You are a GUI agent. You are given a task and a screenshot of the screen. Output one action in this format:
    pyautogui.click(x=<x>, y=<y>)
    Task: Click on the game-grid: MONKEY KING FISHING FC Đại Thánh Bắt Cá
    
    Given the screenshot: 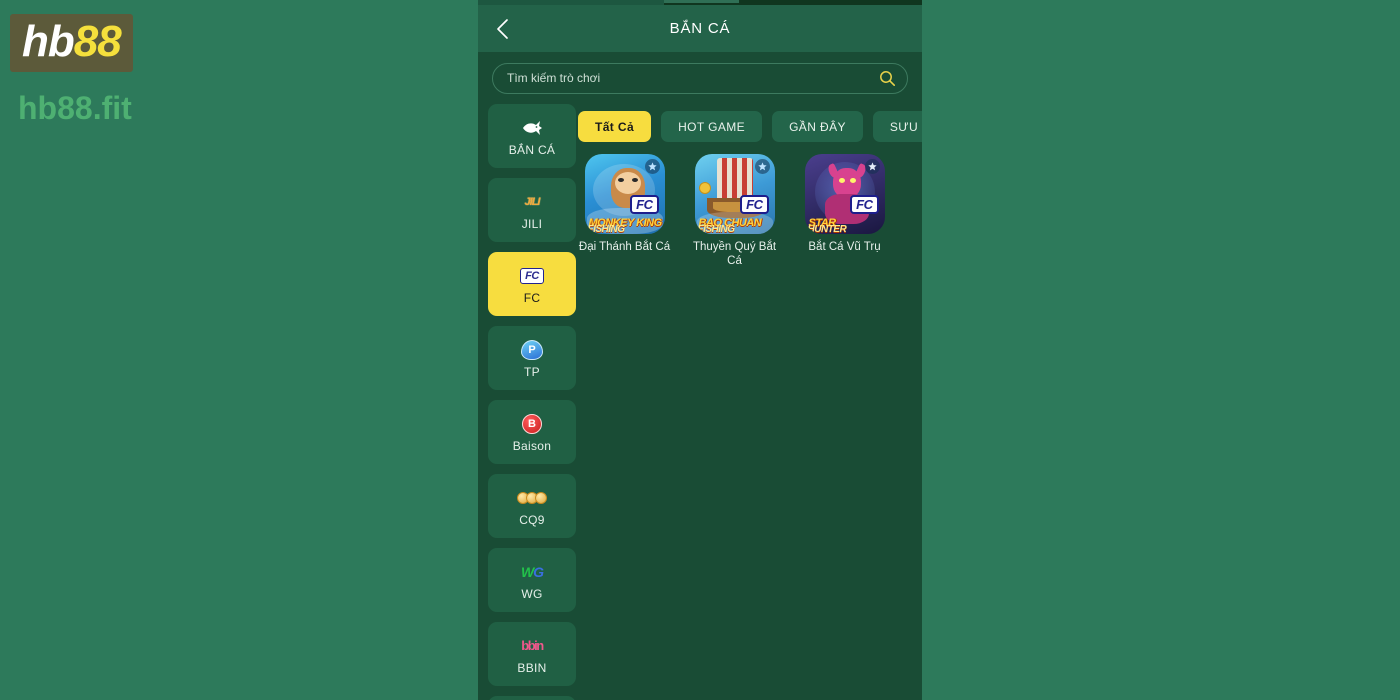 What is the action you would take?
    pyautogui.click(x=750, y=211)
    